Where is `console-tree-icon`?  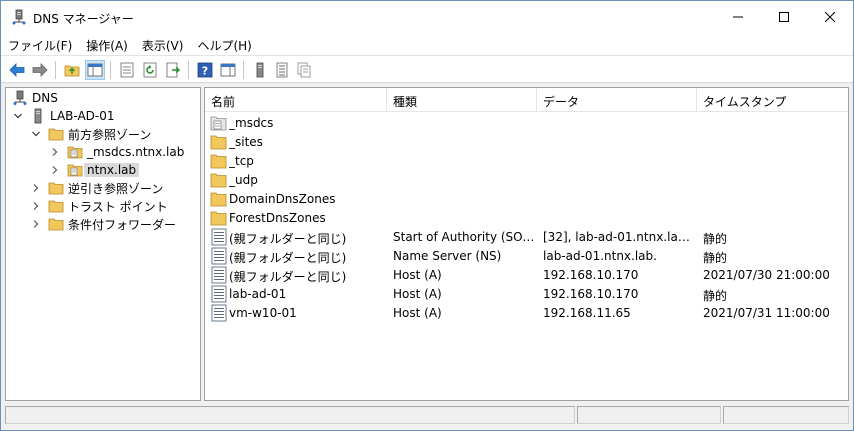
console-tree-icon is located at coordinates (95, 70).